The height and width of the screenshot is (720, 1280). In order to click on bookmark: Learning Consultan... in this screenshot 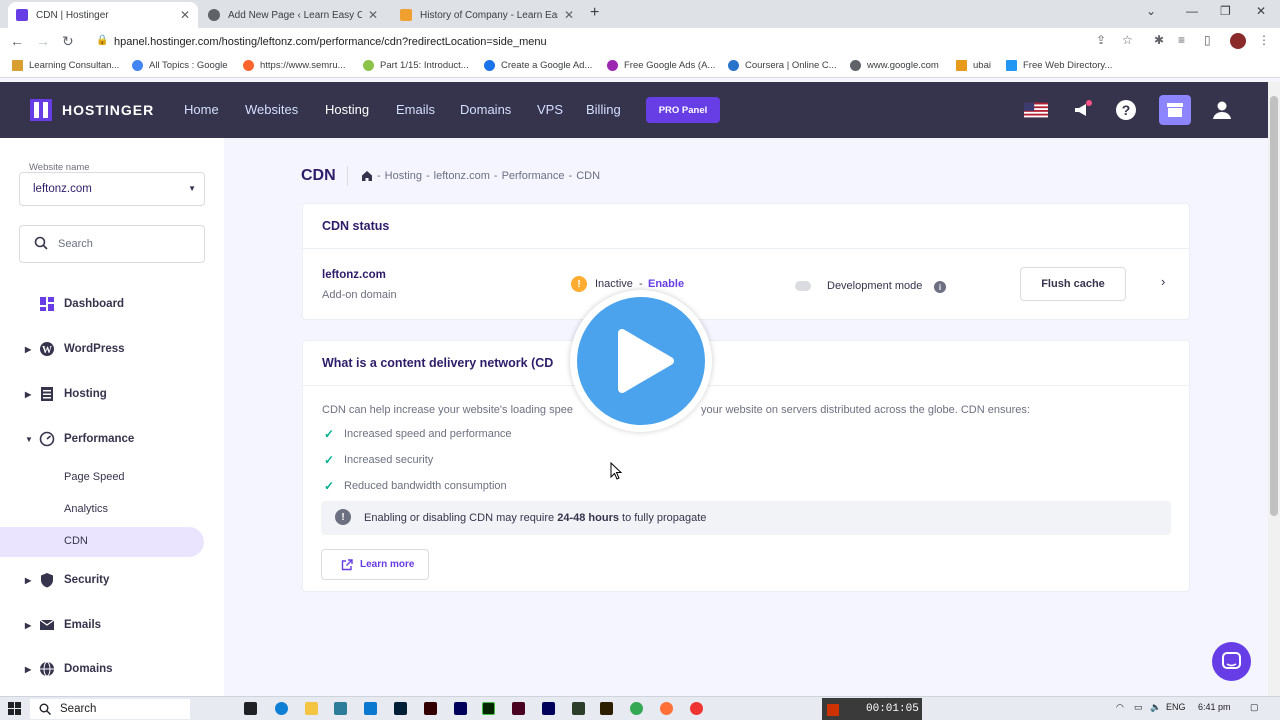, I will do `click(65, 65)`.